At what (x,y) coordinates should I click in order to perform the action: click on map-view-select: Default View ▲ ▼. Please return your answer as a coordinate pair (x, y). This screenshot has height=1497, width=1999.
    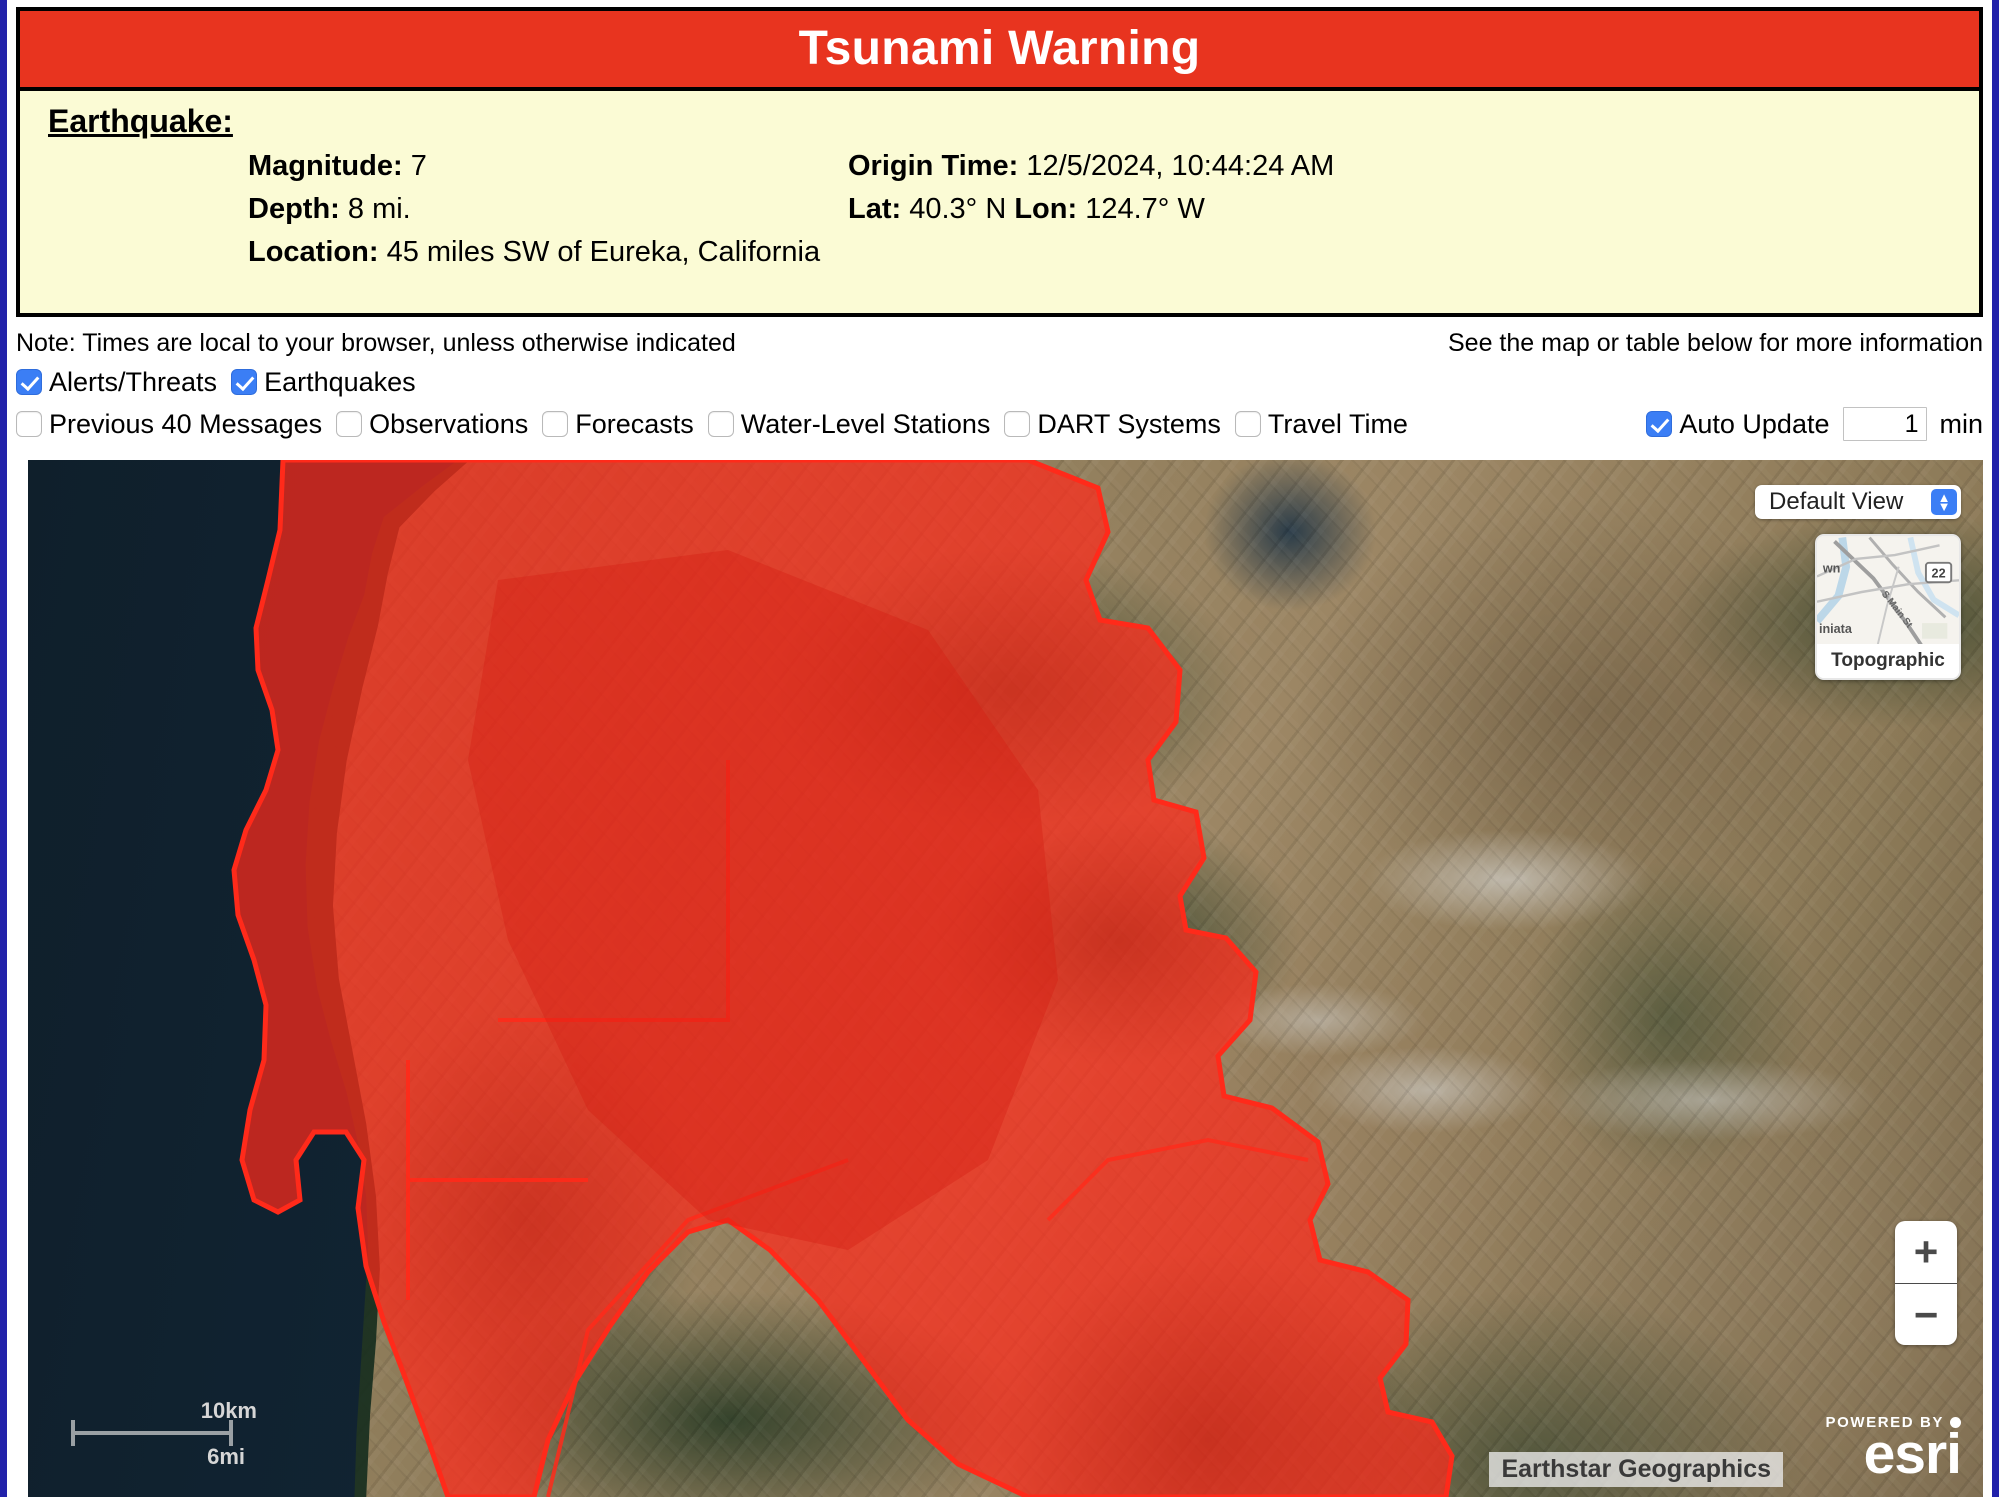
    Looking at the image, I should click on (1858, 502).